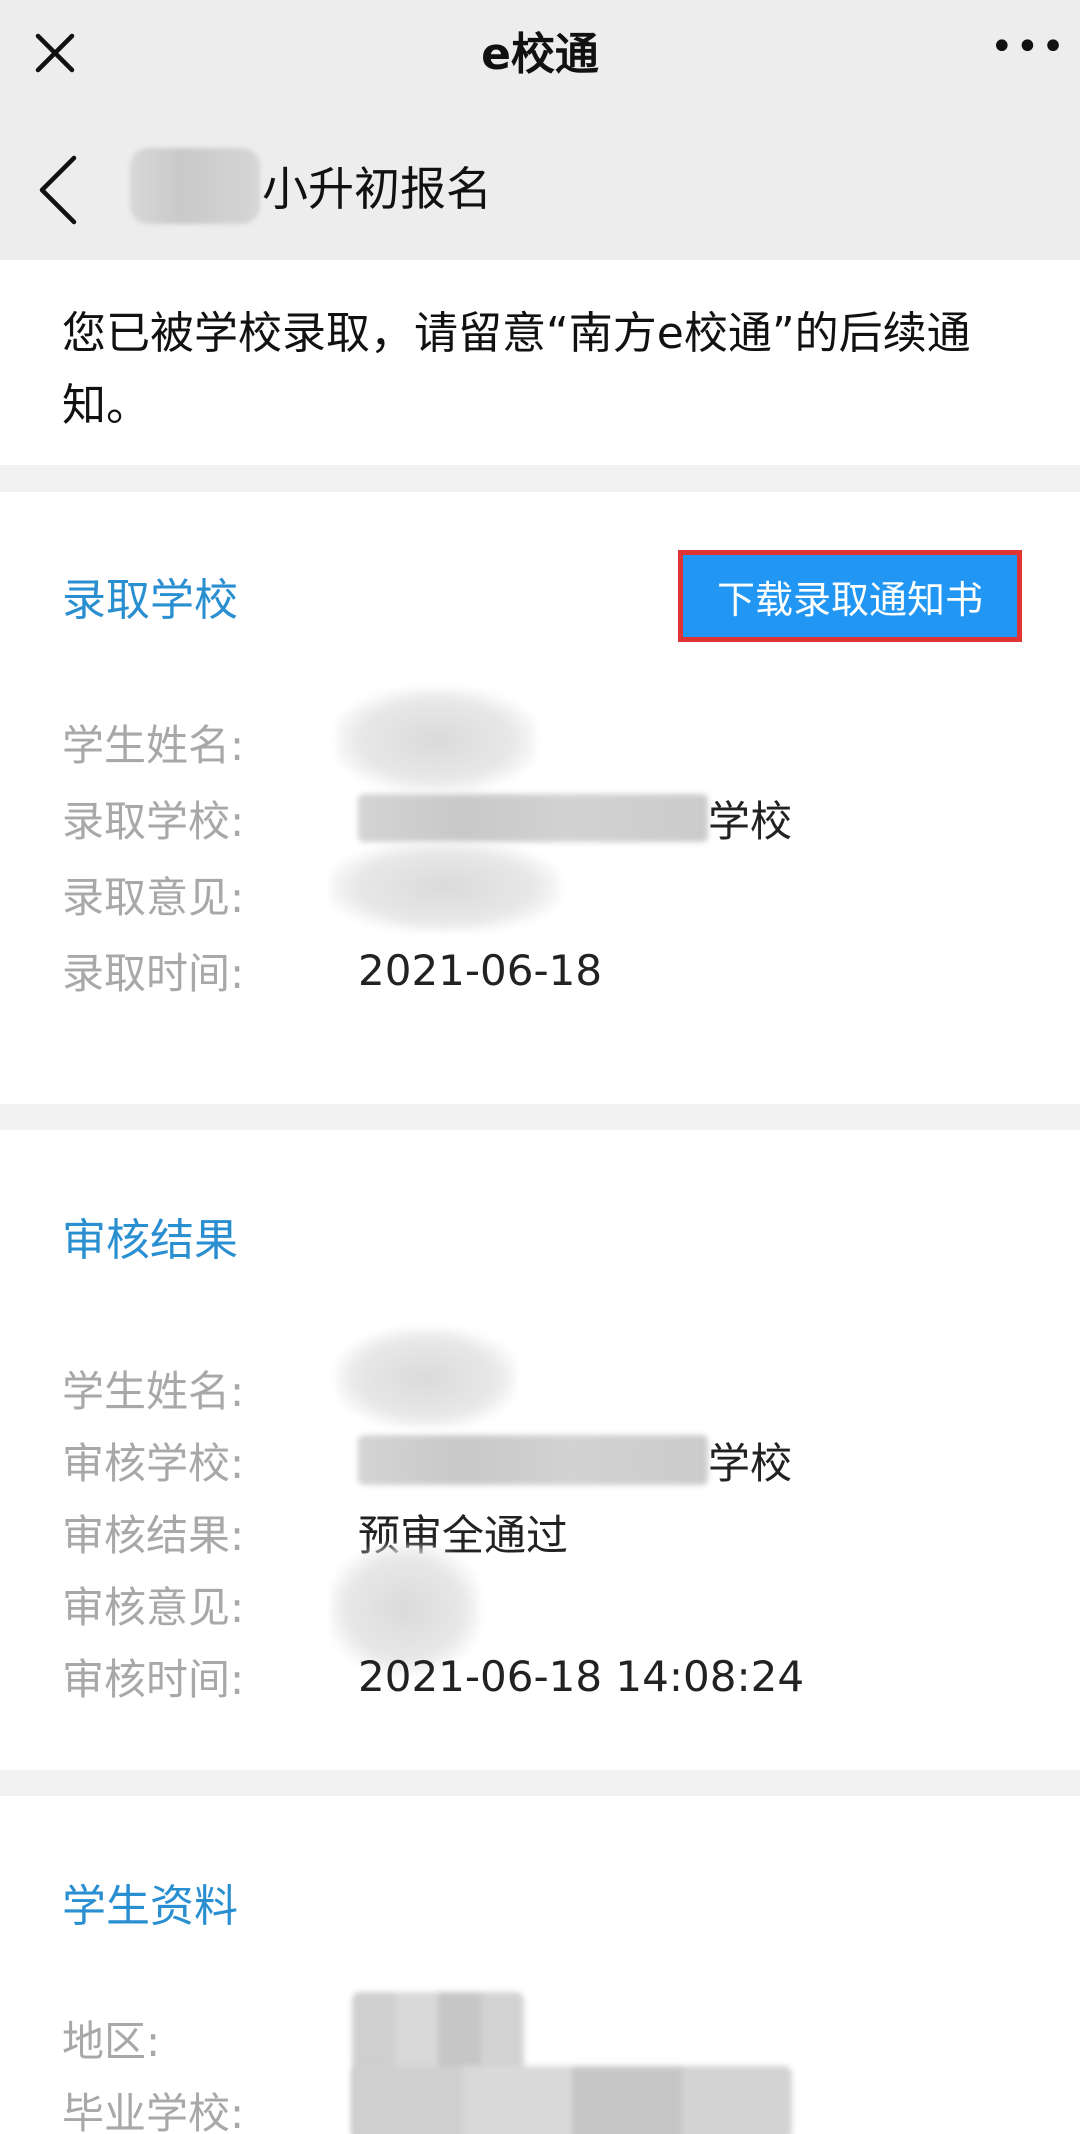  I want to click on info-row: 审核意见:, so click(210, 1604).